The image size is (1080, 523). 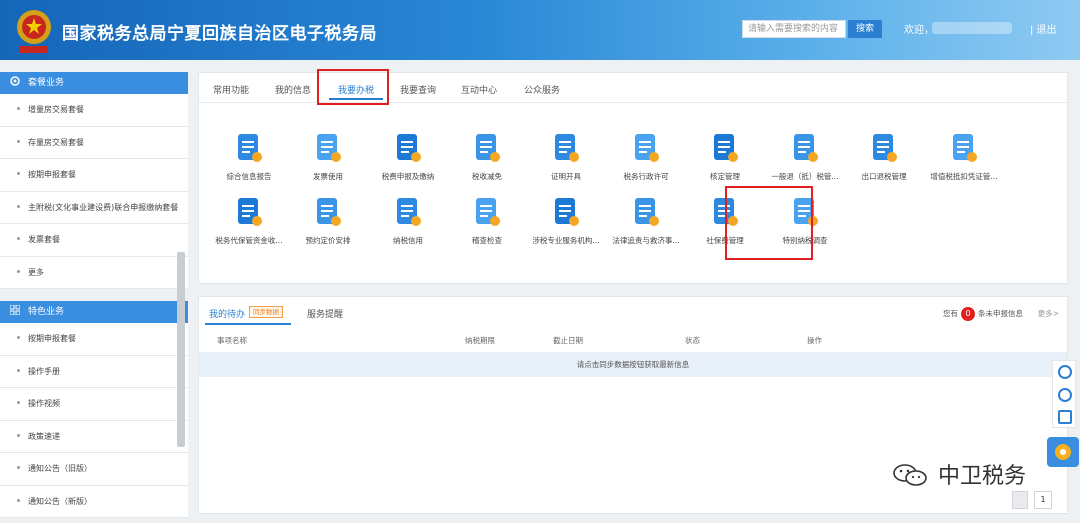 I want to click on site-title: 国家税务总局宁夏回族自治区电子税务局, so click(x=219, y=34).